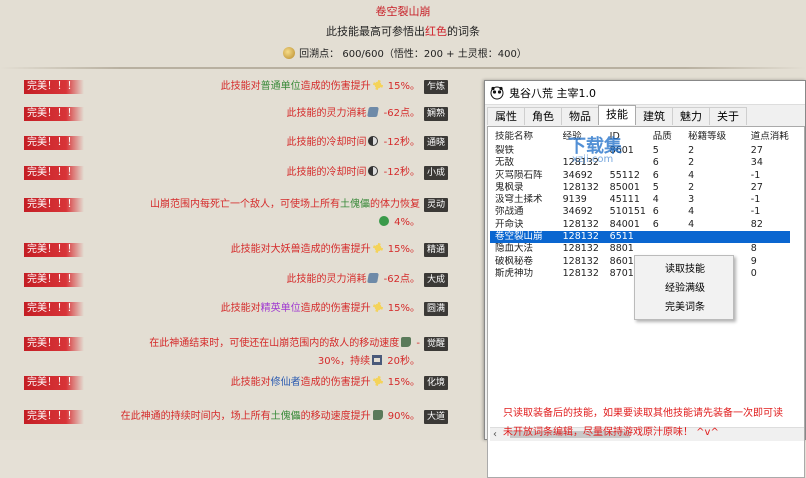 Image resolution: width=806 pixels, height=478 pixels. What do you see at coordinates (756, 150) in the screenshot?
I see `table-cell: 27` at bounding box center [756, 150].